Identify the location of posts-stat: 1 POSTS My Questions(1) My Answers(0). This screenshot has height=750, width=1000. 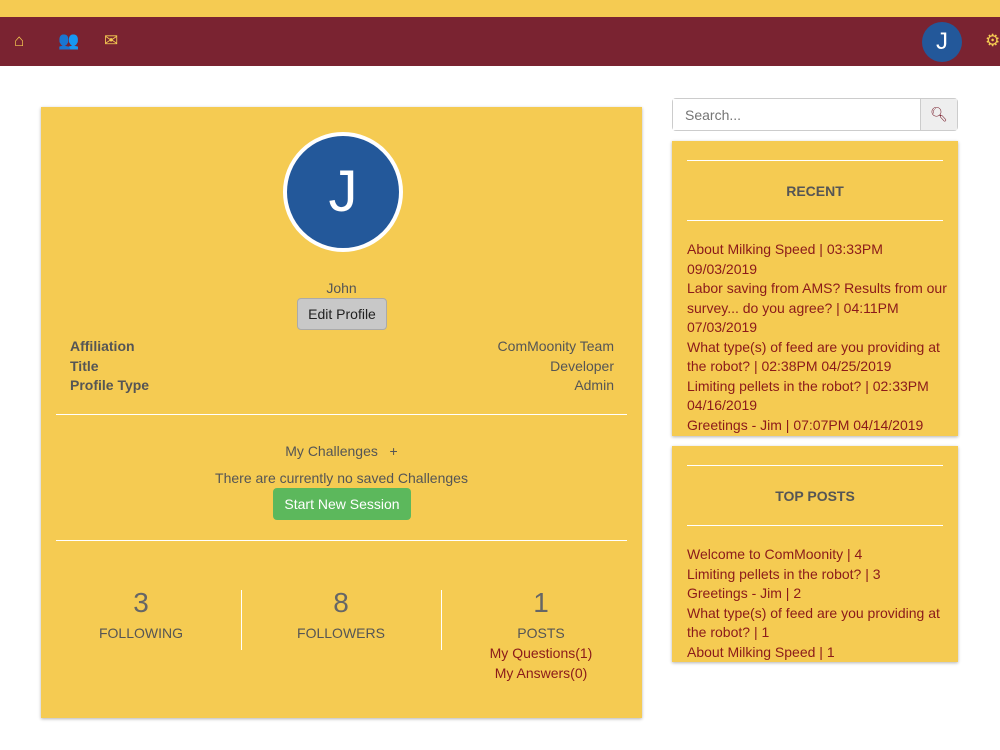
(541, 634).